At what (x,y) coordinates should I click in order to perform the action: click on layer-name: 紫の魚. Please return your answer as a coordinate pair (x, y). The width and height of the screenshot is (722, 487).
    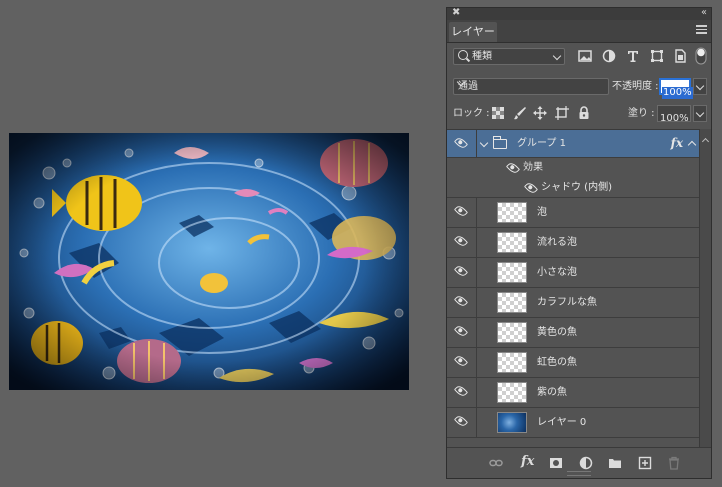
    Looking at the image, I should click on (552, 392).